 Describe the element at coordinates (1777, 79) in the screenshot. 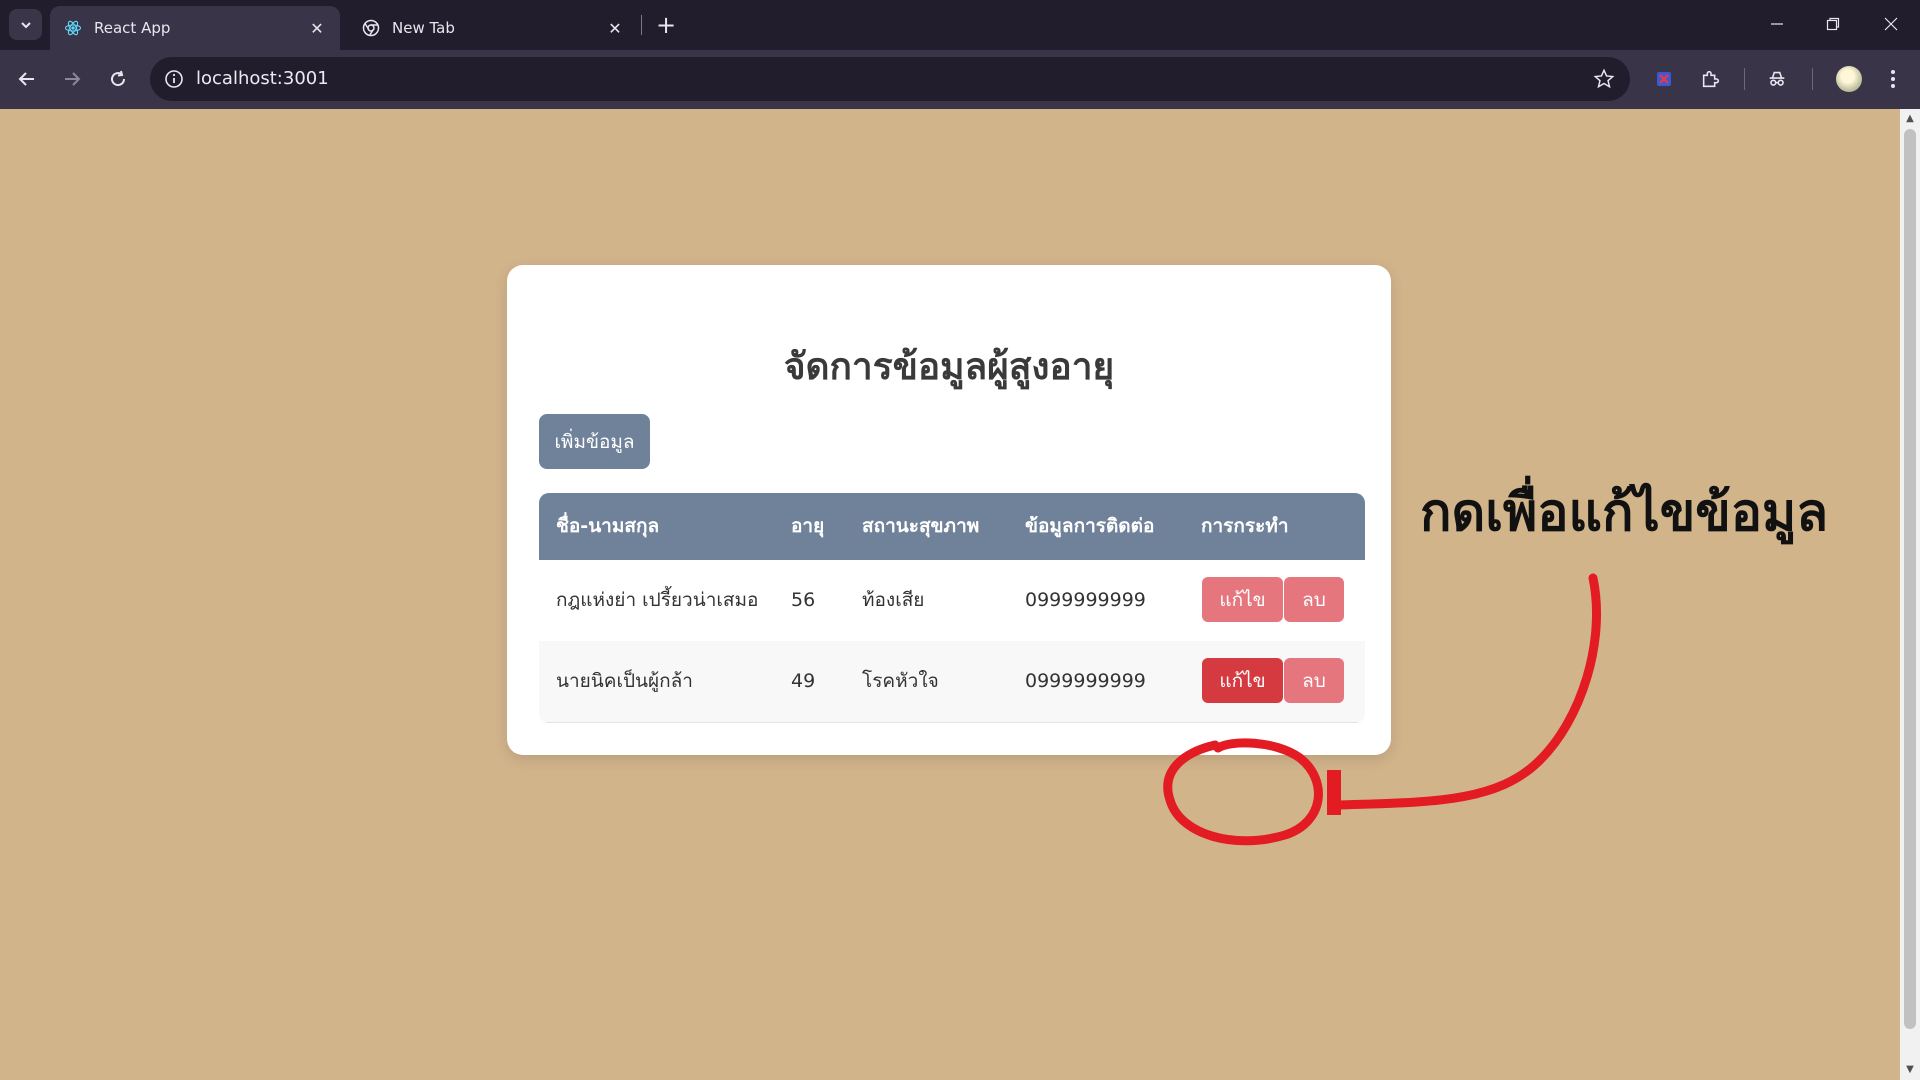

I see `incognito-icon` at that location.